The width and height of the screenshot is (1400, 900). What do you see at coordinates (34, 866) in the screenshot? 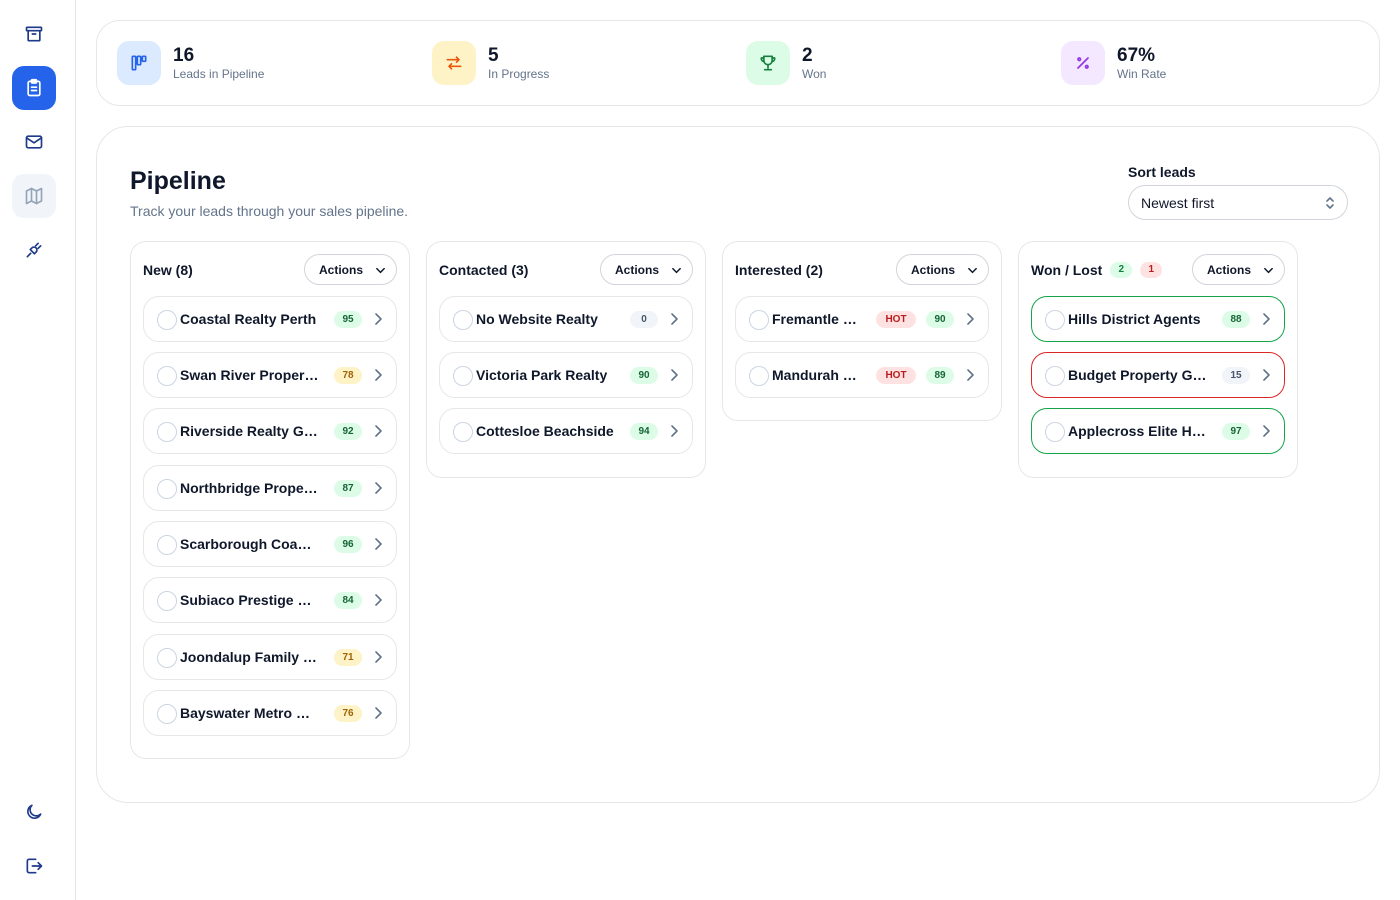
I see `logout-button` at bounding box center [34, 866].